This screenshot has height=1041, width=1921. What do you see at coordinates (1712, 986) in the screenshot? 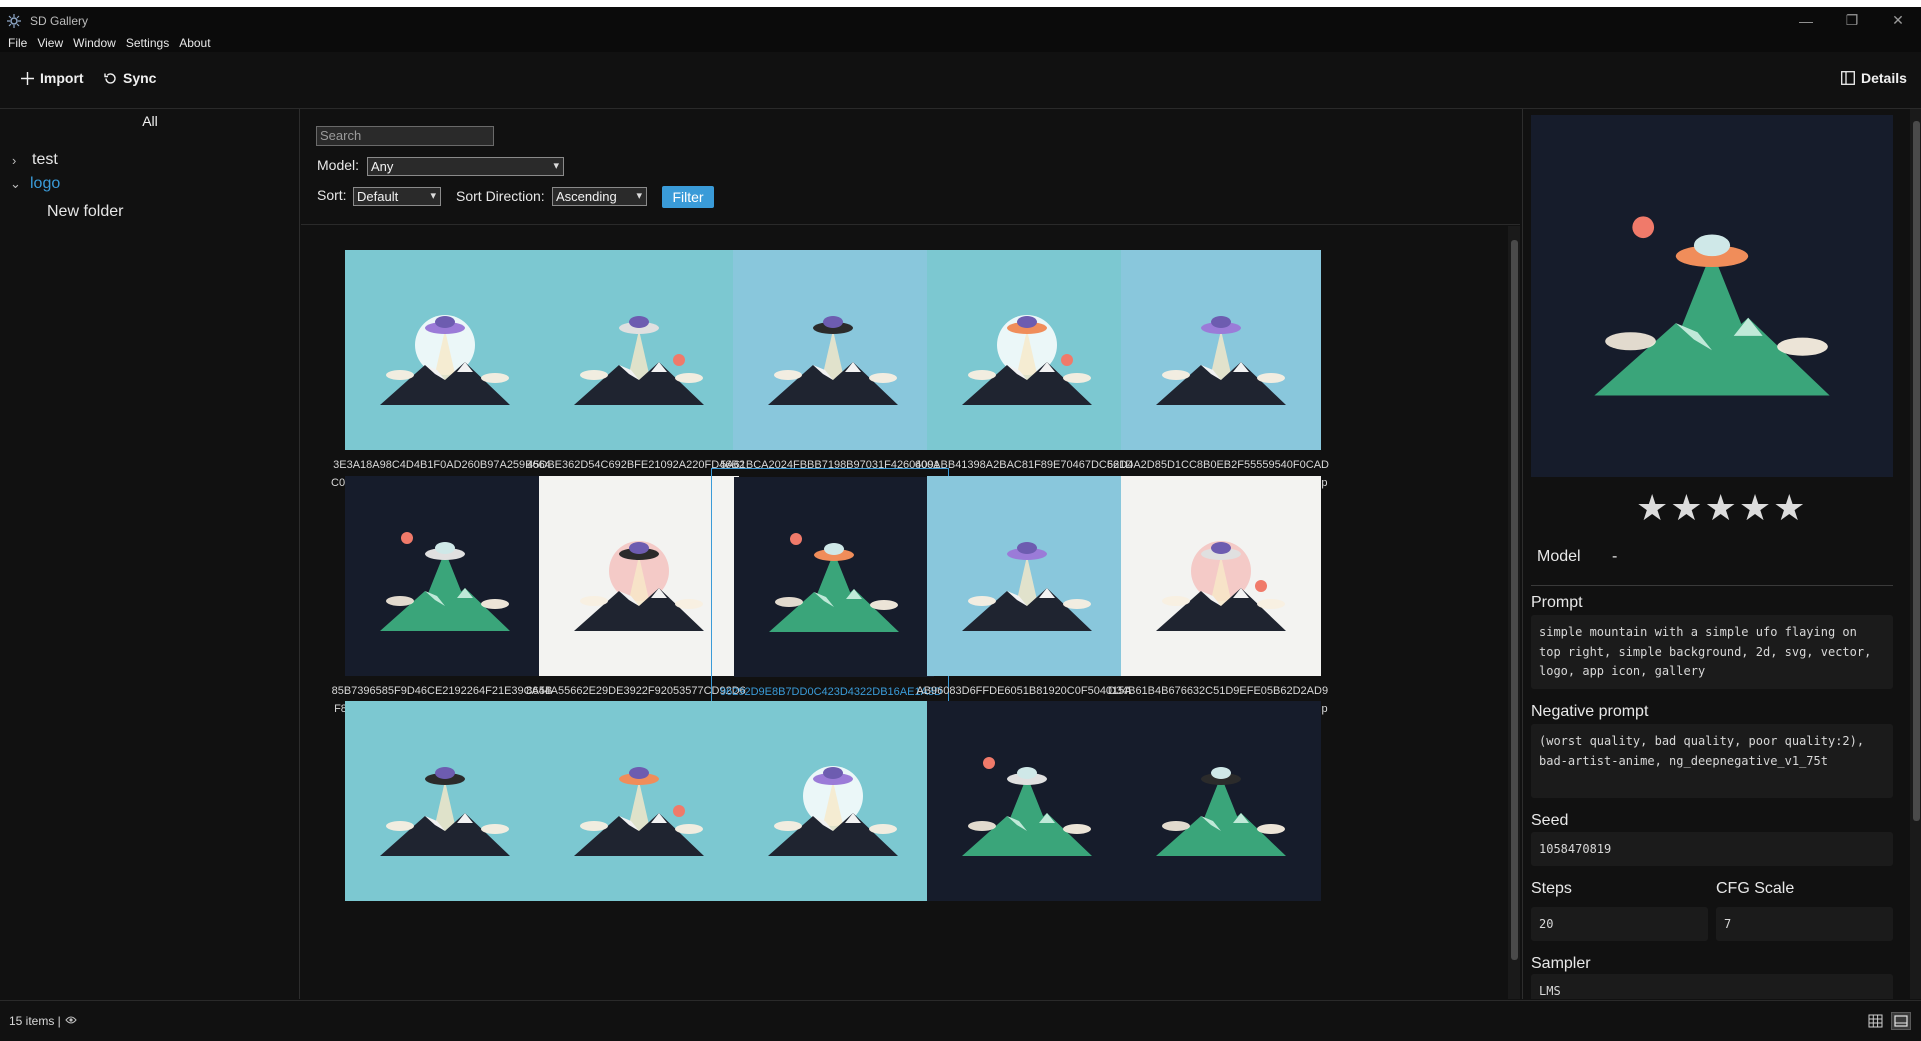
I see `sampler-field: LMS` at bounding box center [1712, 986].